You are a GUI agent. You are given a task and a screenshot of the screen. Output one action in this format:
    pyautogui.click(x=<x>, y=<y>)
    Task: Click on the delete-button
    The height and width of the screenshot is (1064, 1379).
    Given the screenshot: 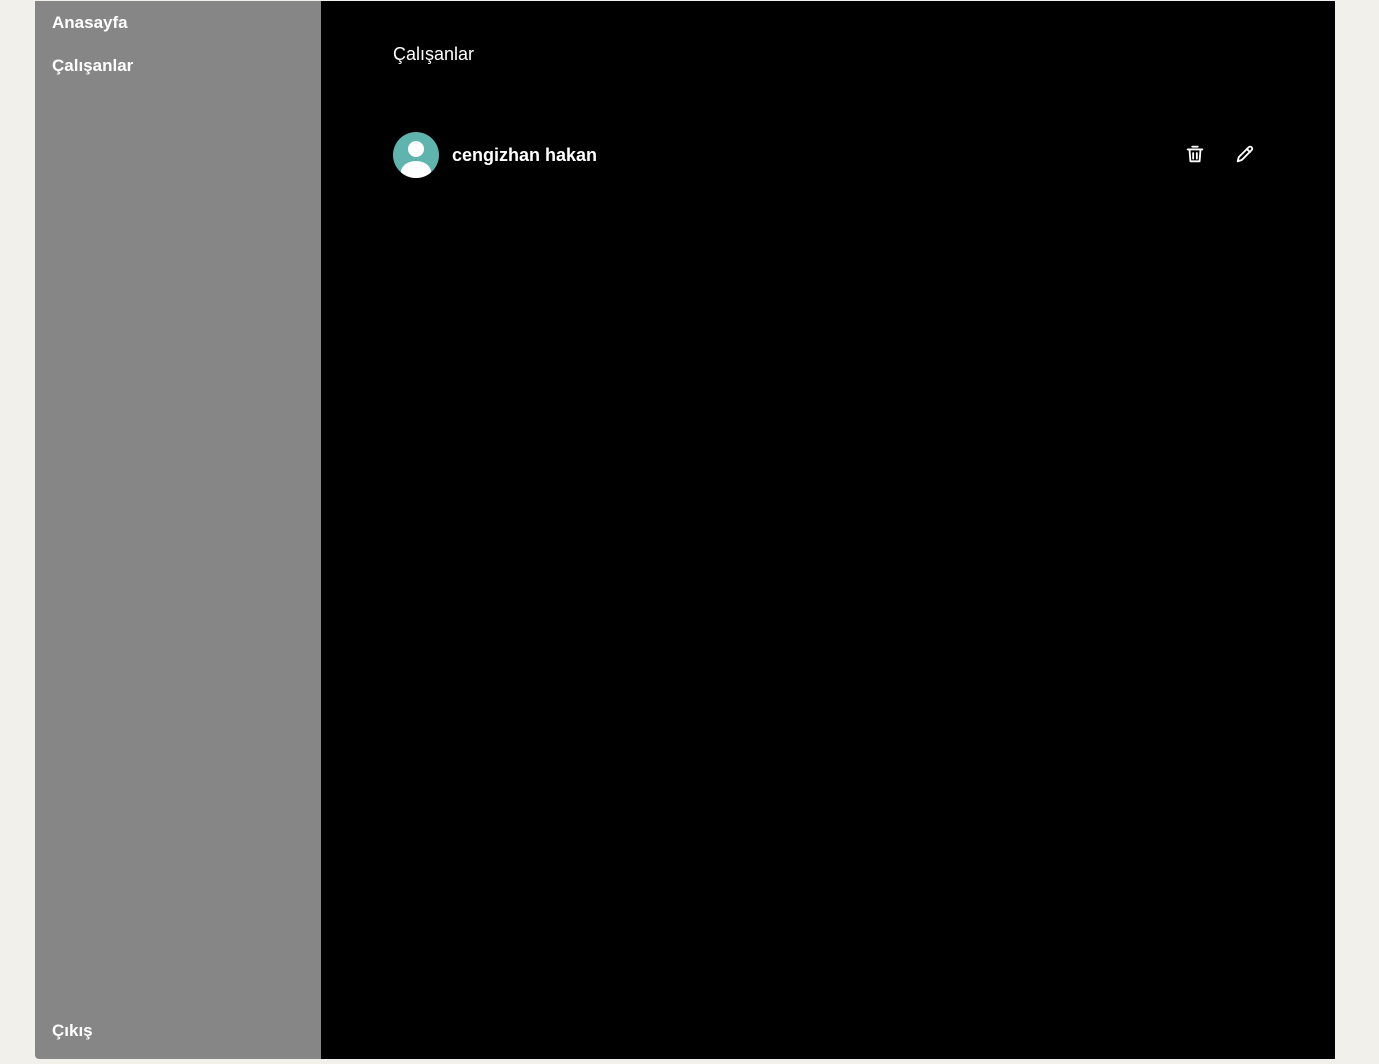 What is the action you would take?
    pyautogui.click(x=1195, y=154)
    